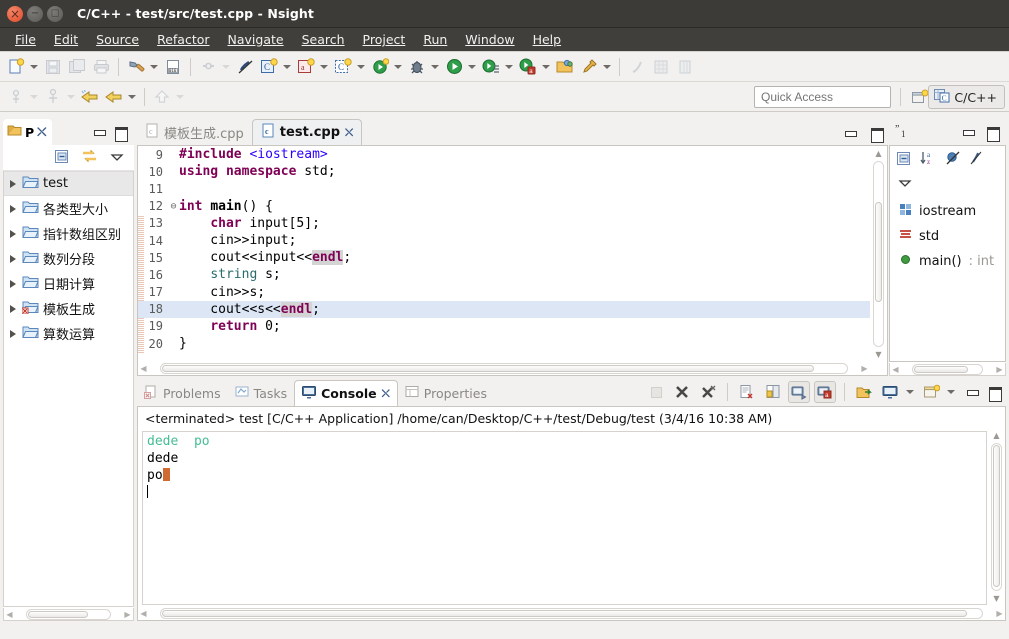 The width and height of the screenshot is (1009, 639). What do you see at coordinates (68, 258) in the screenshot?
I see `tree-item-数列分段: 数列分段` at bounding box center [68, 258].